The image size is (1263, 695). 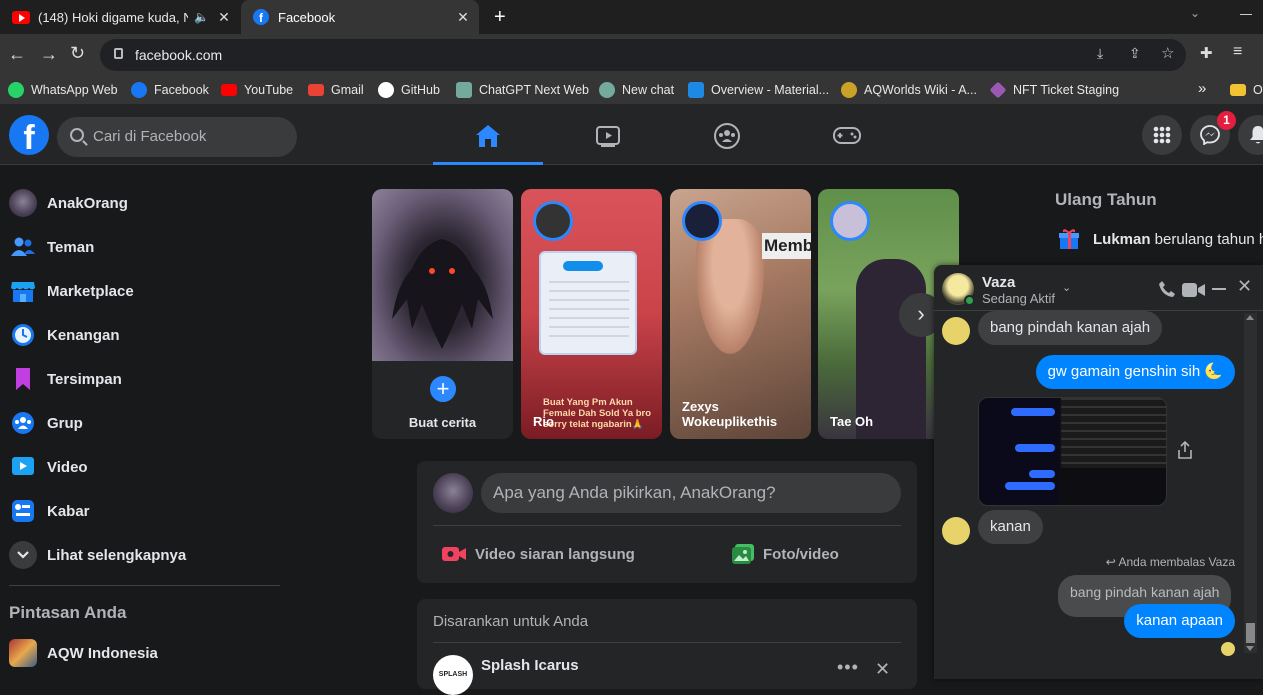 I want to click on extensions-icon: ✚, so click(x=1206, y=53).